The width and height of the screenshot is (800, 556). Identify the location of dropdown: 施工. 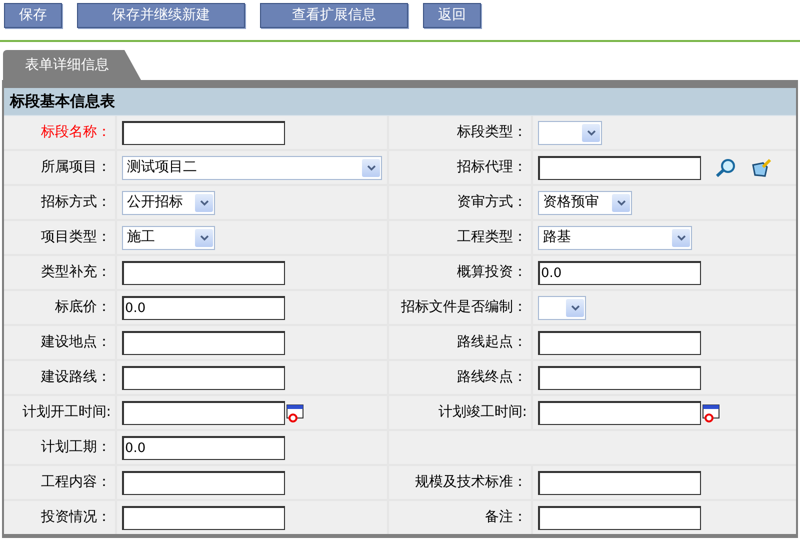
(168, 238).